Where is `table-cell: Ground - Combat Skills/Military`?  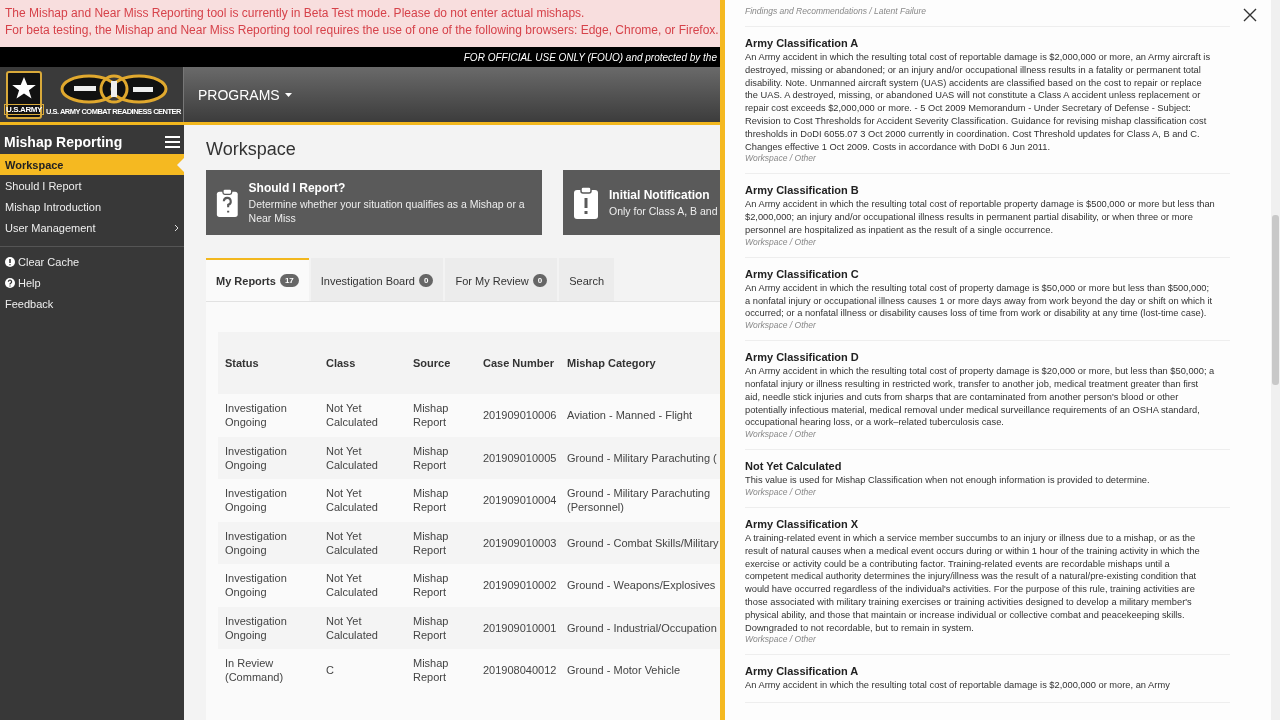
table-cell: Ground - Combat Skills/Military is located at coordinates (640, 542).